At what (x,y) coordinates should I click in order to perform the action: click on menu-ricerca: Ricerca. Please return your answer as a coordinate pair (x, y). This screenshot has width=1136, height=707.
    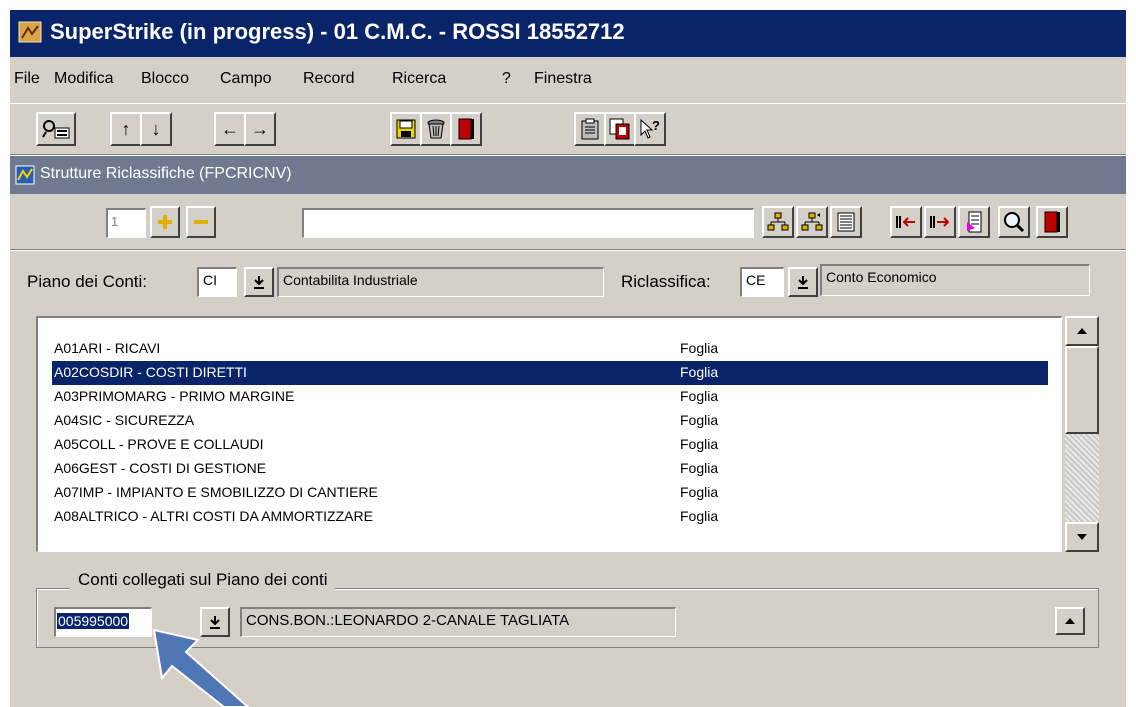
    Looking at the image, I should click on (419, 79).